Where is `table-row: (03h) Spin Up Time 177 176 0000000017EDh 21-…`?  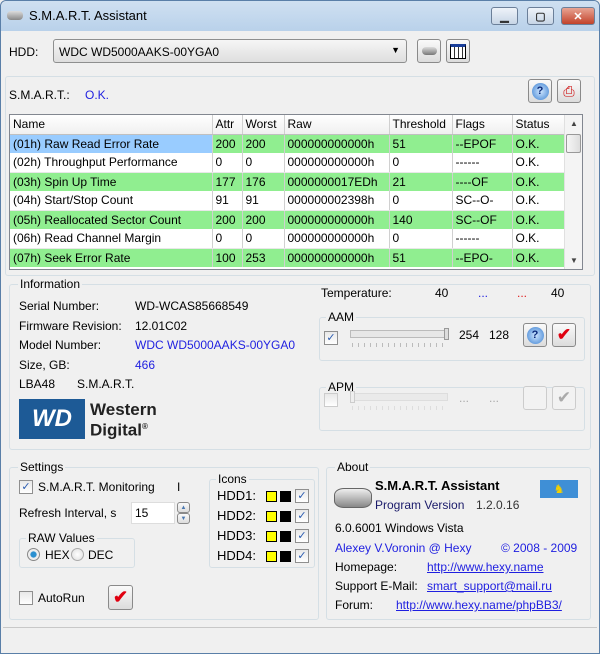
table-row: (03h) Spin Up Time 177 176 0000000017EDh 21-… is located at coordinates (287, 181).